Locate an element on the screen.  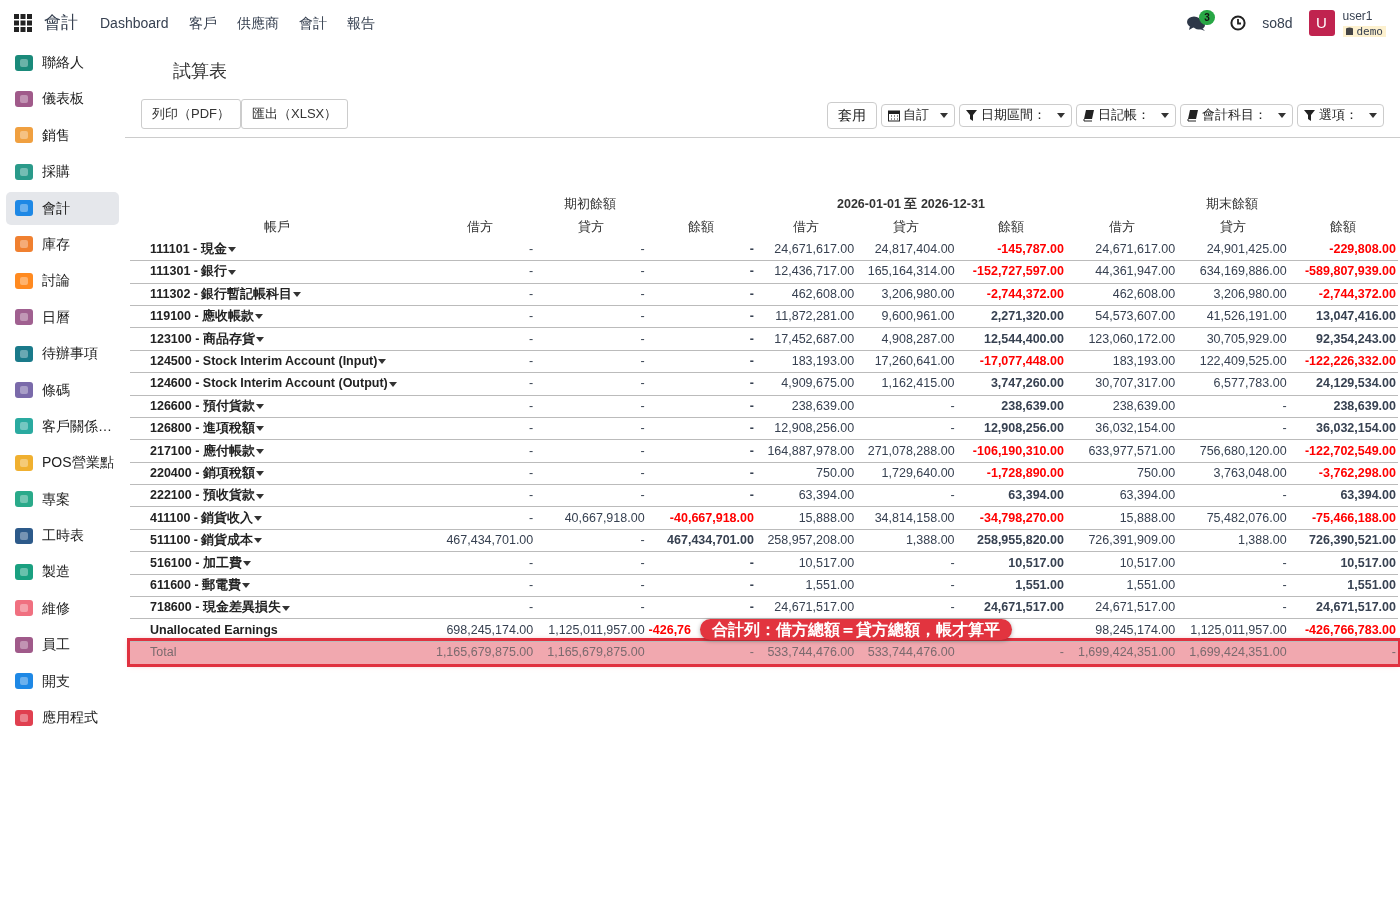
table-cell: 1,699,424,351.00 is located at coordinates (1126, 652).